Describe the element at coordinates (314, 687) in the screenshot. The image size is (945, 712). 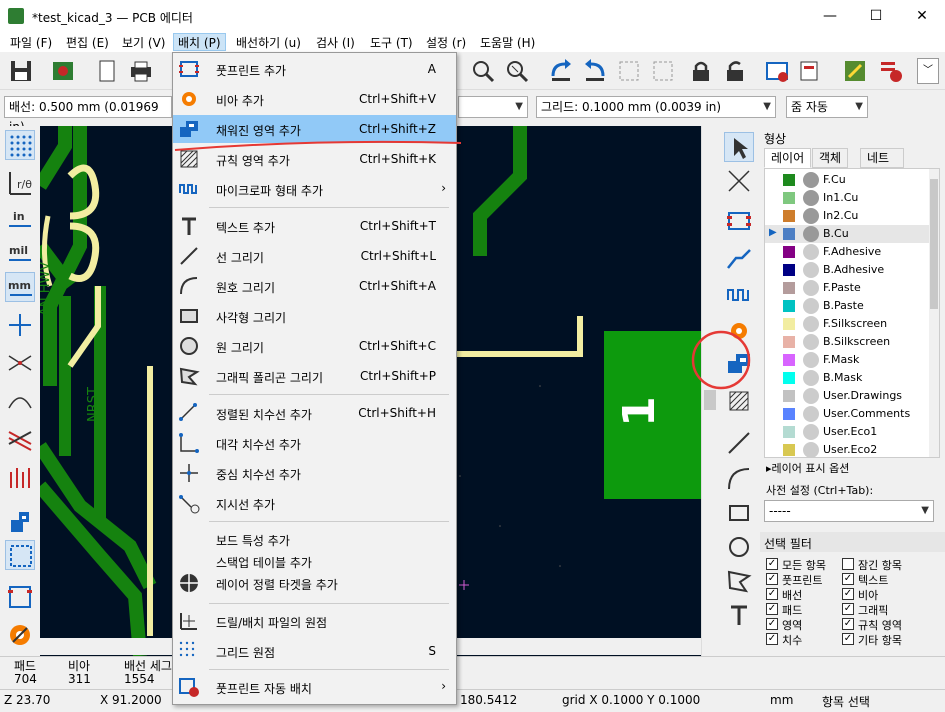
I see `menu-item-autoplace-footprints: 풋프린트 자동 배치 ›` at that location.